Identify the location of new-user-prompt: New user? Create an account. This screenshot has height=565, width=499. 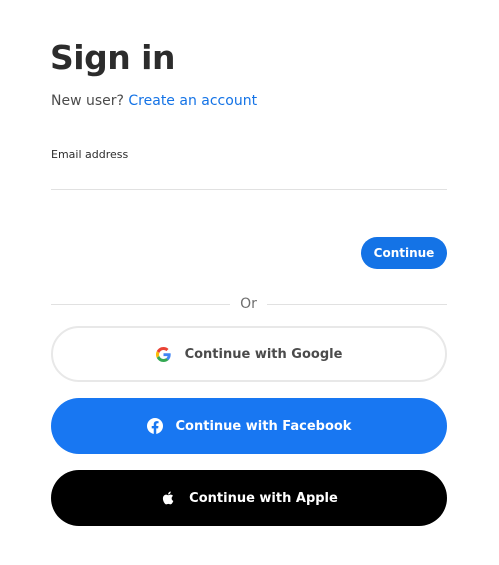
(154, 101).